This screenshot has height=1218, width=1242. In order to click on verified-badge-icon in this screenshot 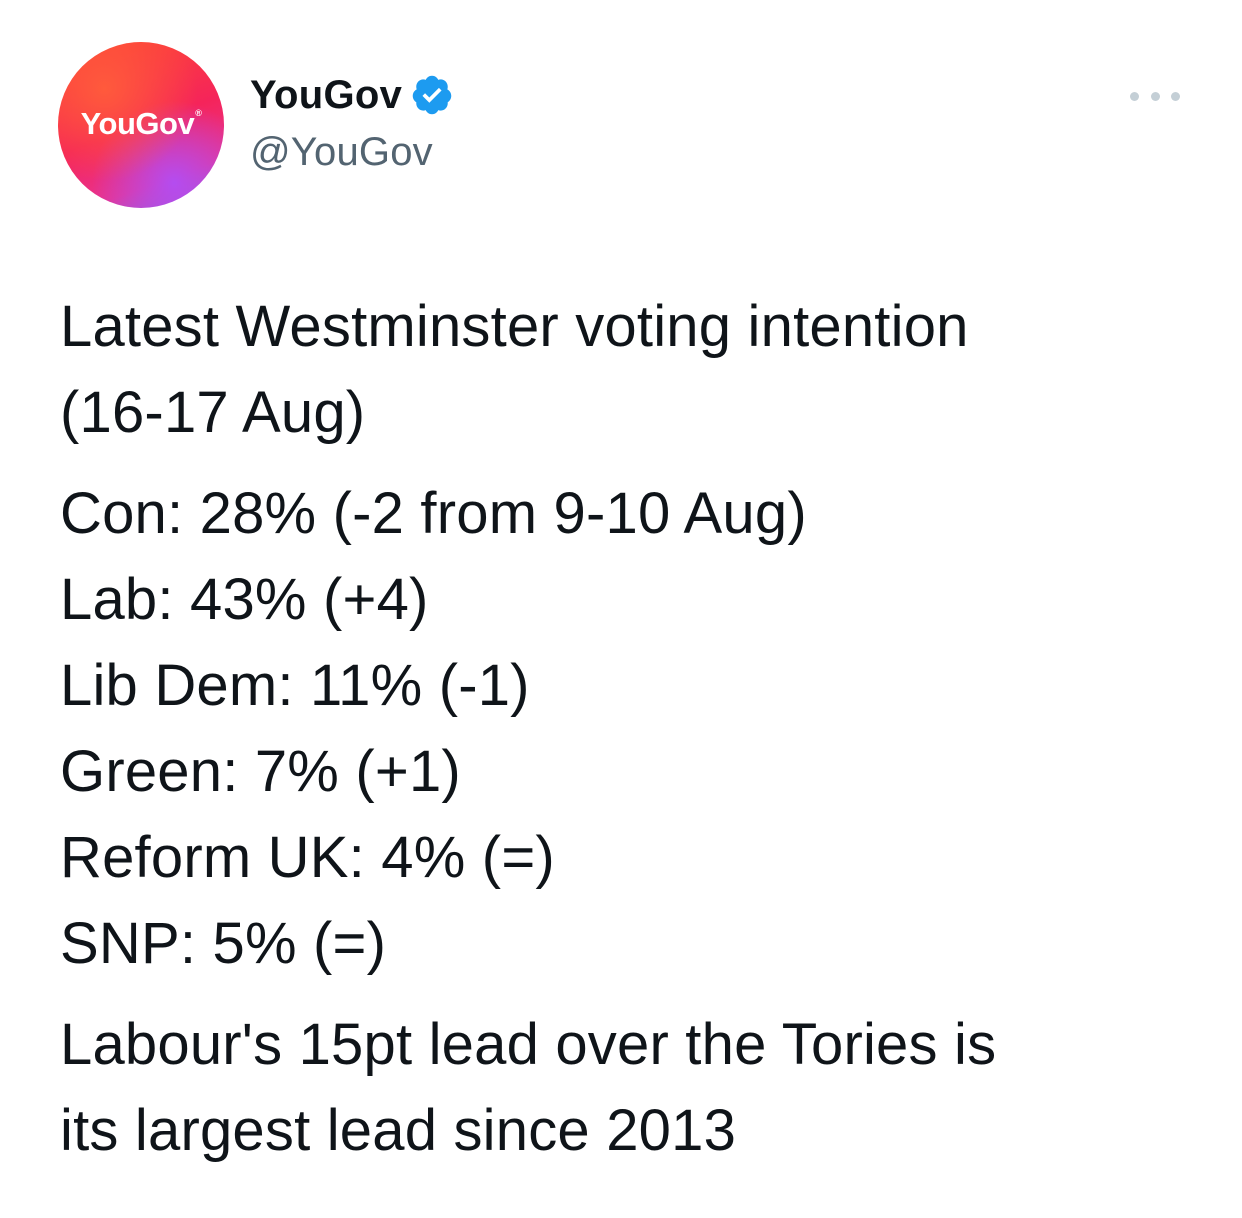, I will do `click(432, 95)`.